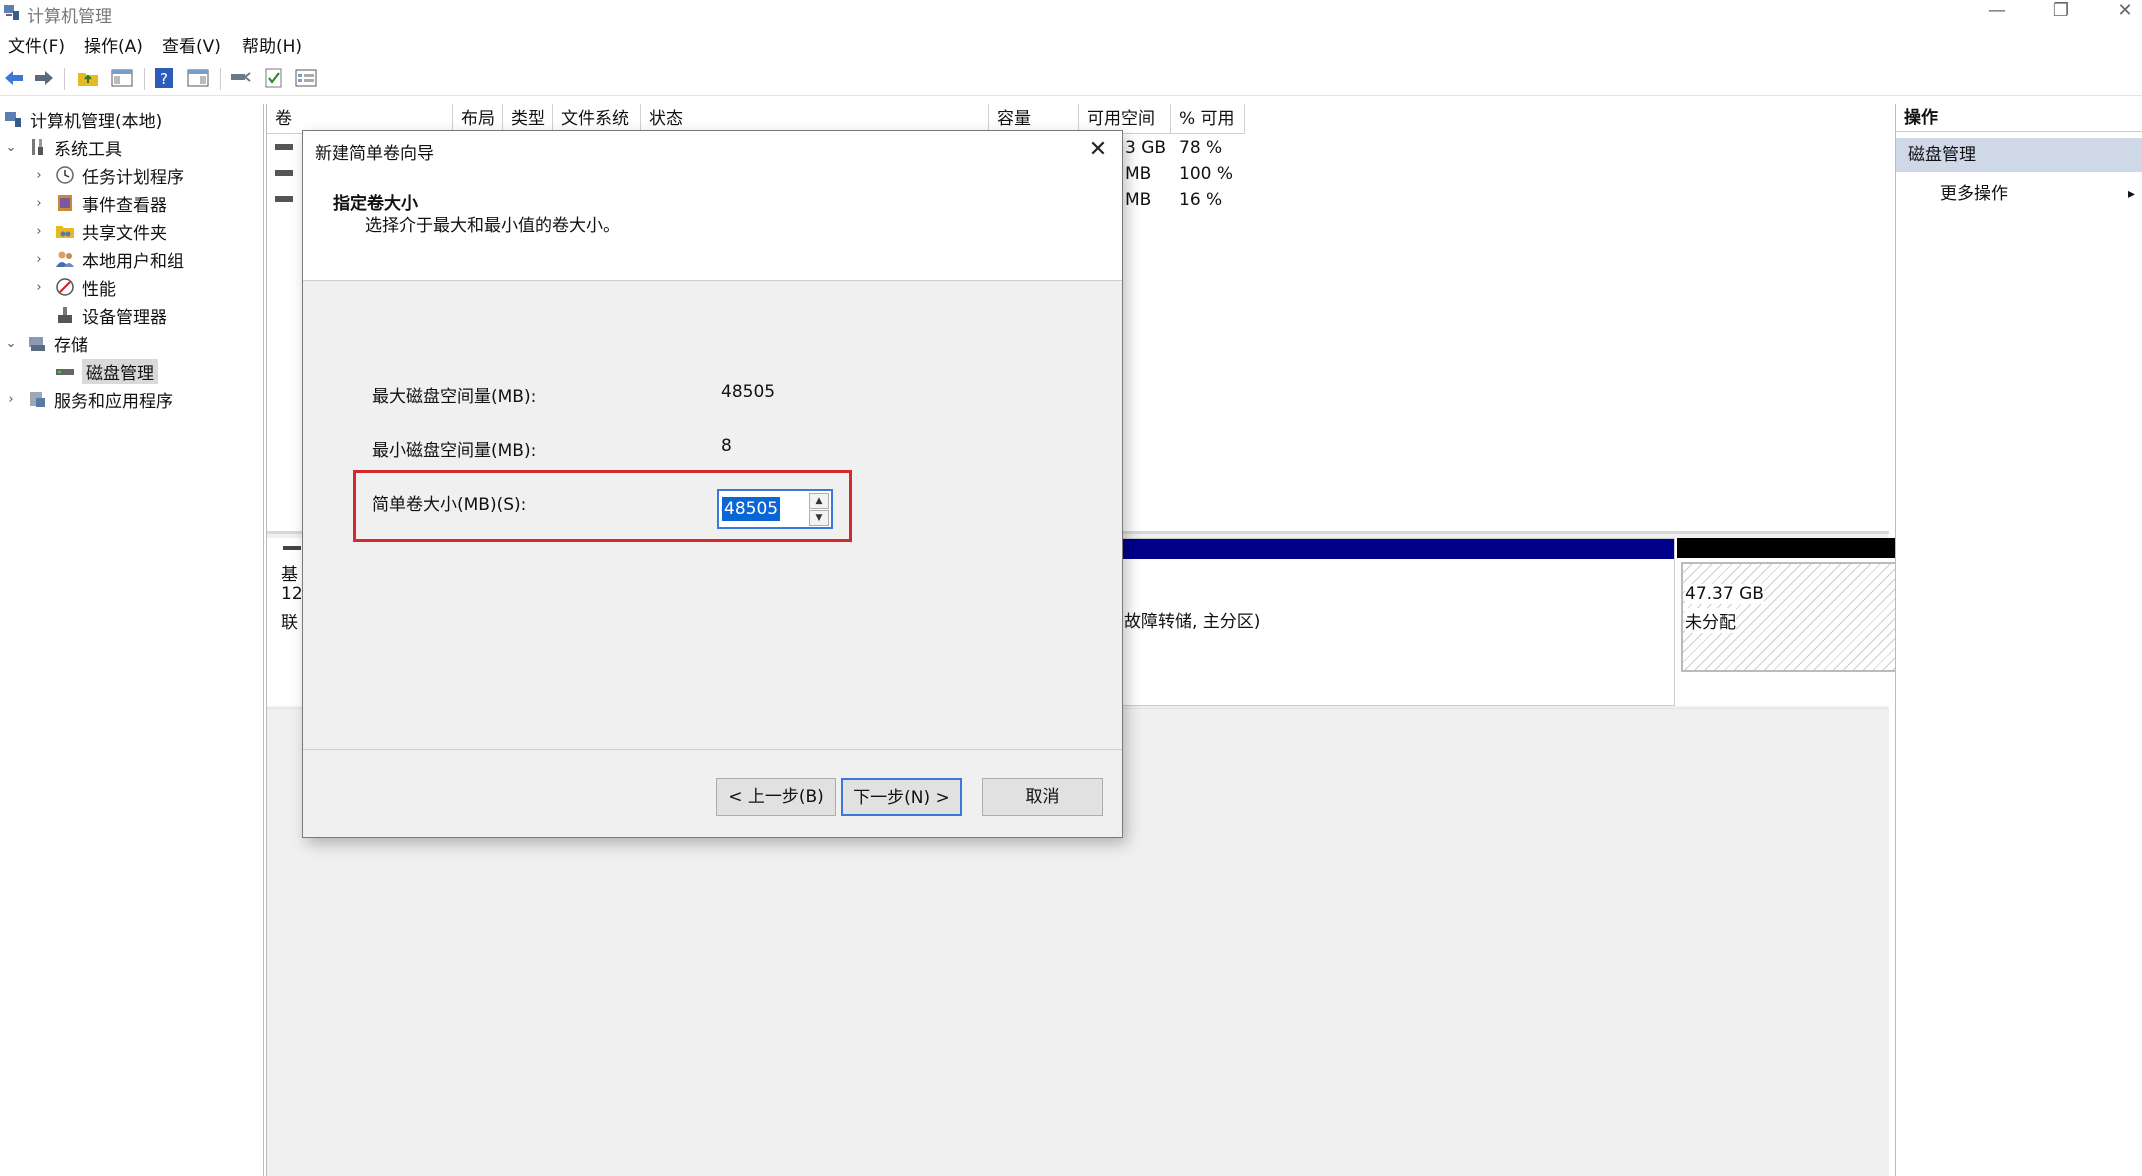  I want to click on tree-item-performance: › 性能, so click(74, 287).